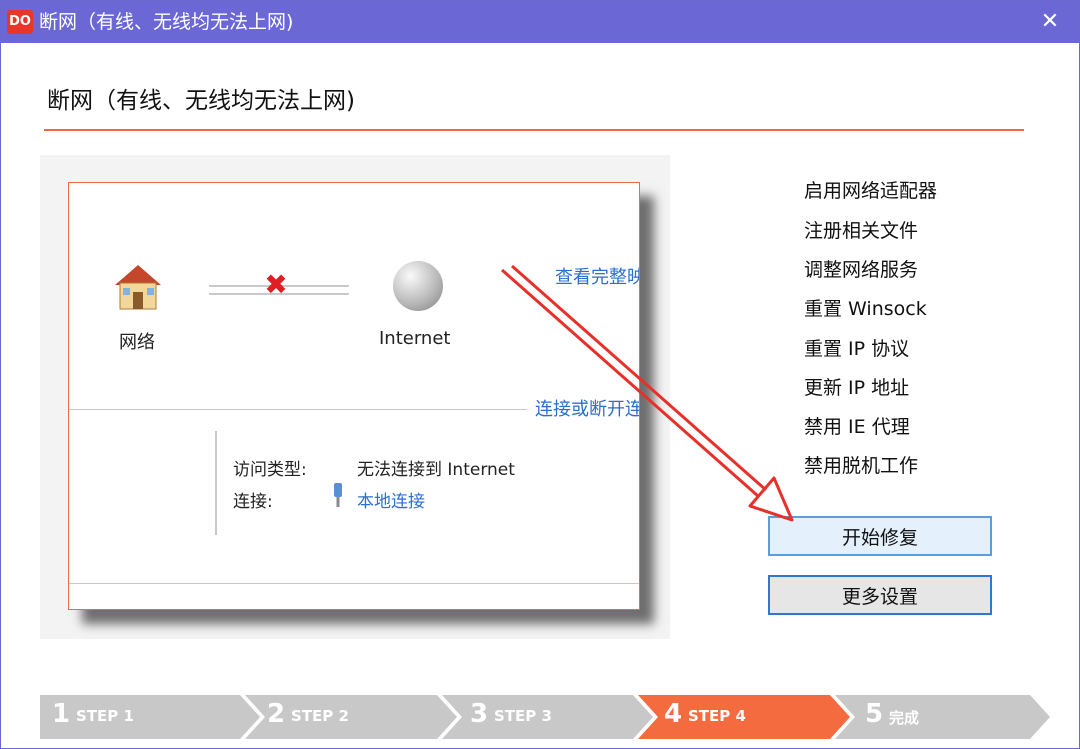 This screenshot has width=1080, height=749. What do you see at coordinates (320, 716) in the screenshot?
I see `step-2-label: STEP 2` at bounding box center [320, 716].